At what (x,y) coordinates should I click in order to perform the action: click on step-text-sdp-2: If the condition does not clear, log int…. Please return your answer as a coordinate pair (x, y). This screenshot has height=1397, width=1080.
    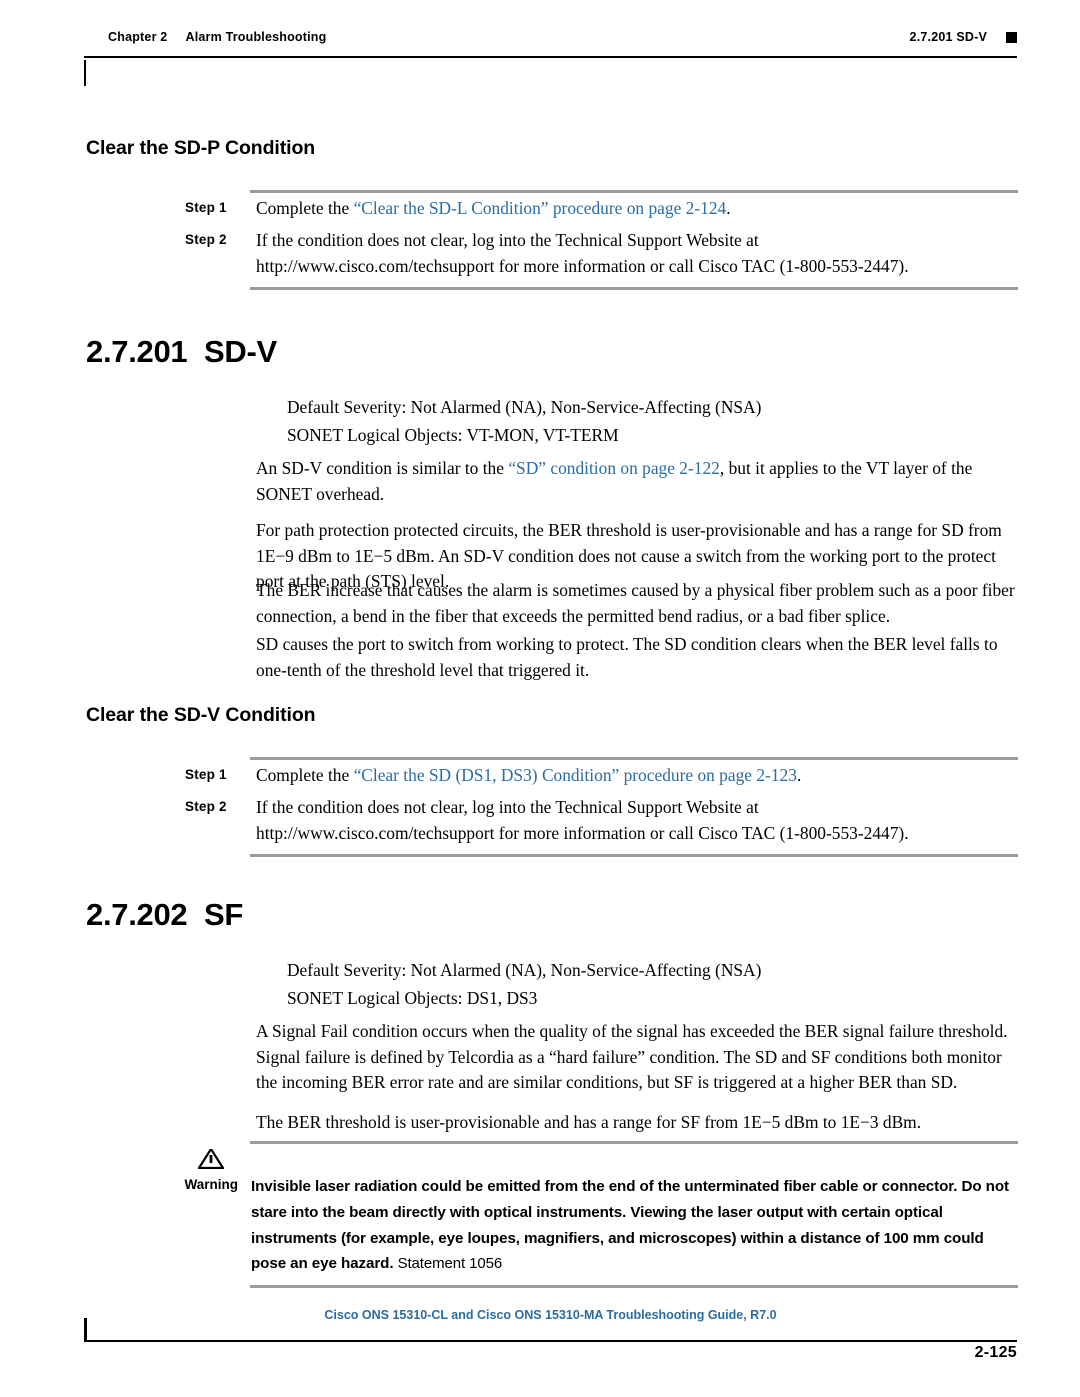
    Looking at the image, I should click on (637, 253).